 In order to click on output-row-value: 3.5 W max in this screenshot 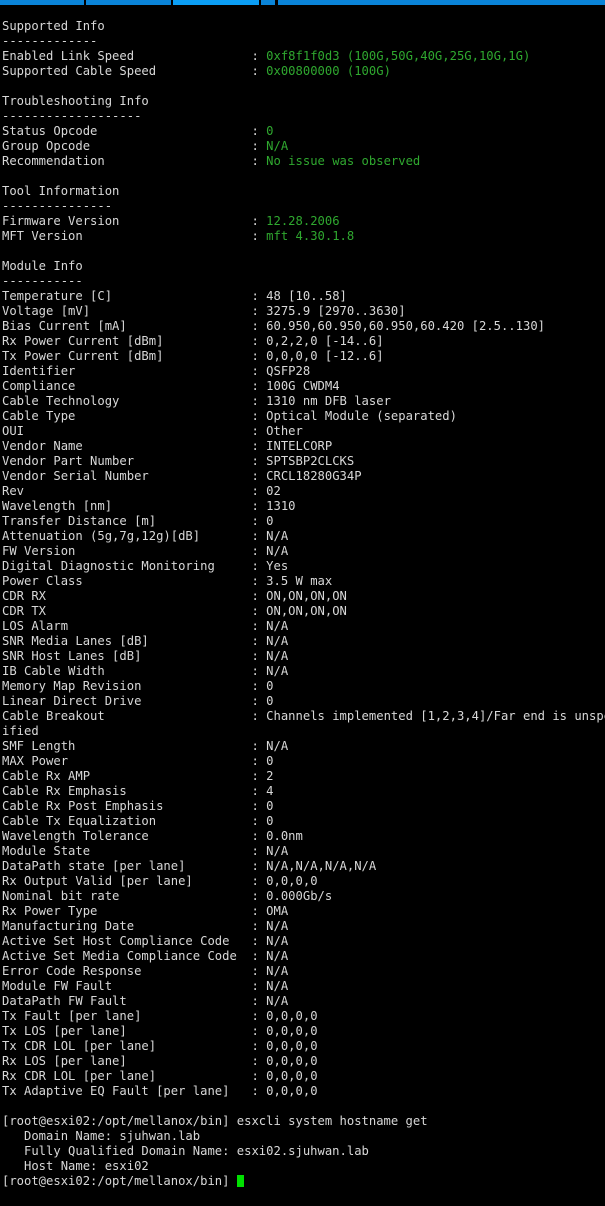, I will do `click(299, 581)`.